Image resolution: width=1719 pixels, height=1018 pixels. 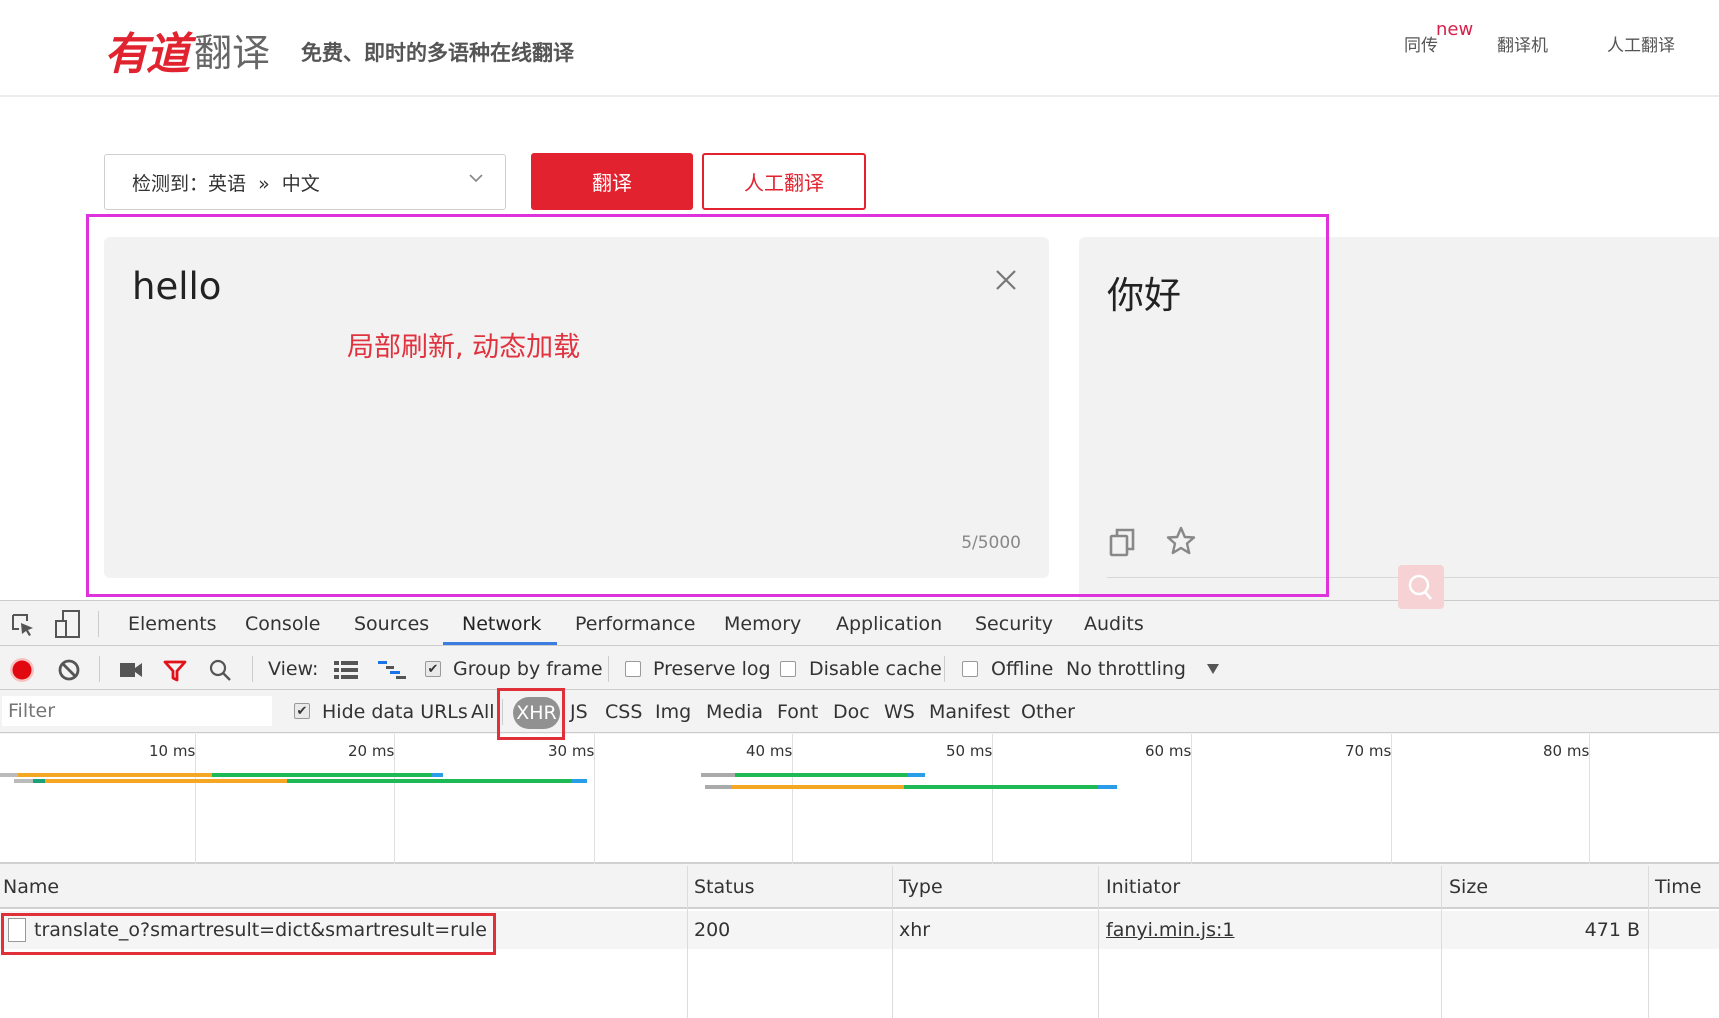 I want to click on device-toolbar-icon, so click(x=68, y=624).